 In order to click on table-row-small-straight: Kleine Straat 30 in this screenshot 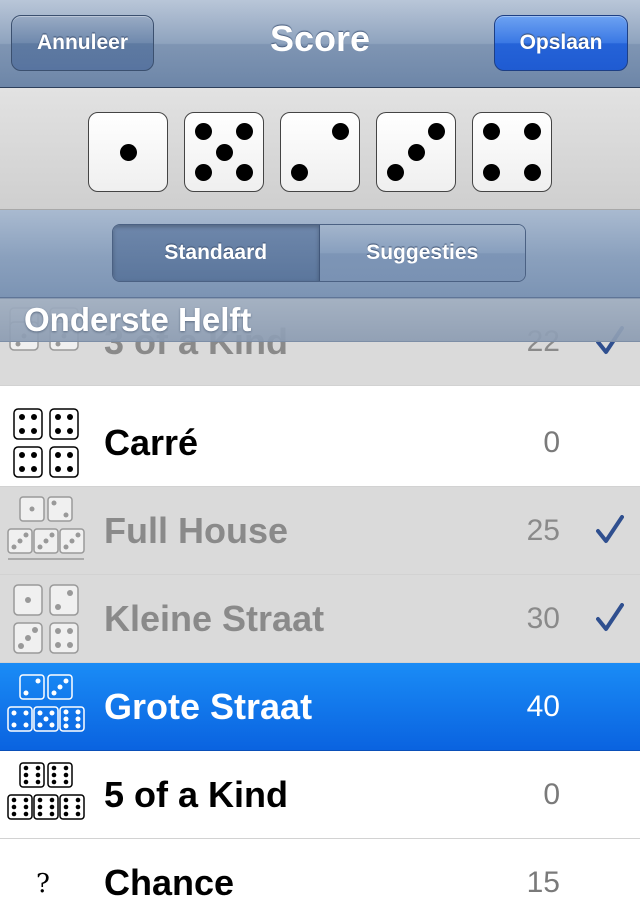, I will do `click(320, 619)`.